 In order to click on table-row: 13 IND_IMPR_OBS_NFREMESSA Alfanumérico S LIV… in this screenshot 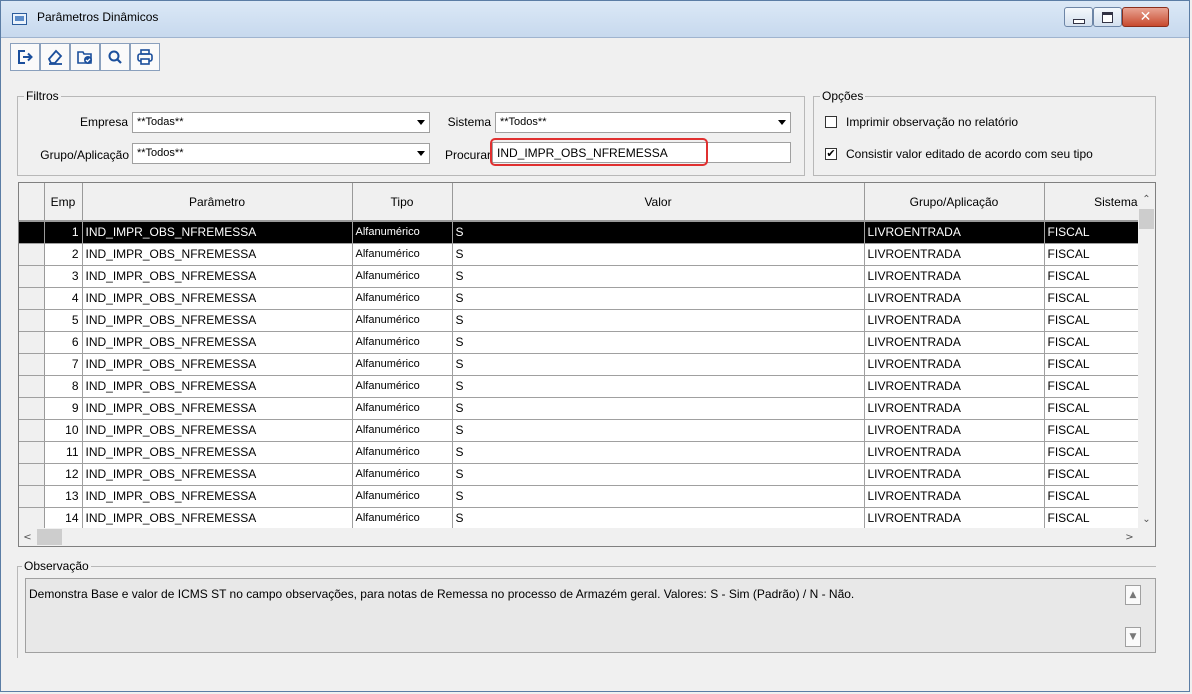, I will do `click(582, 496)`.